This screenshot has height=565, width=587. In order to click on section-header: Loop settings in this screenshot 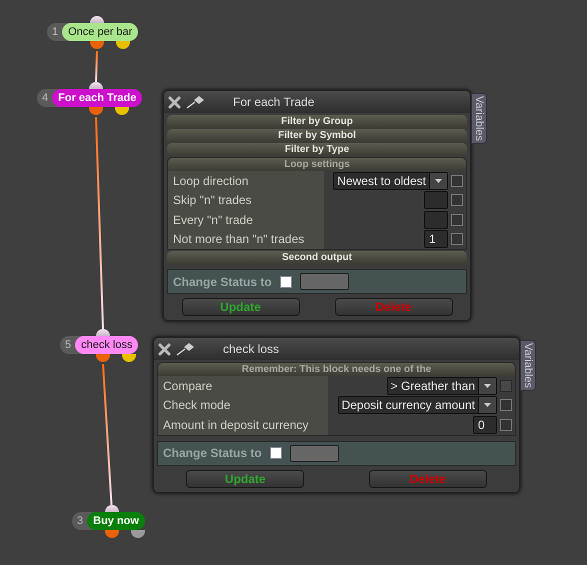, I will do `click(317, 164)`.